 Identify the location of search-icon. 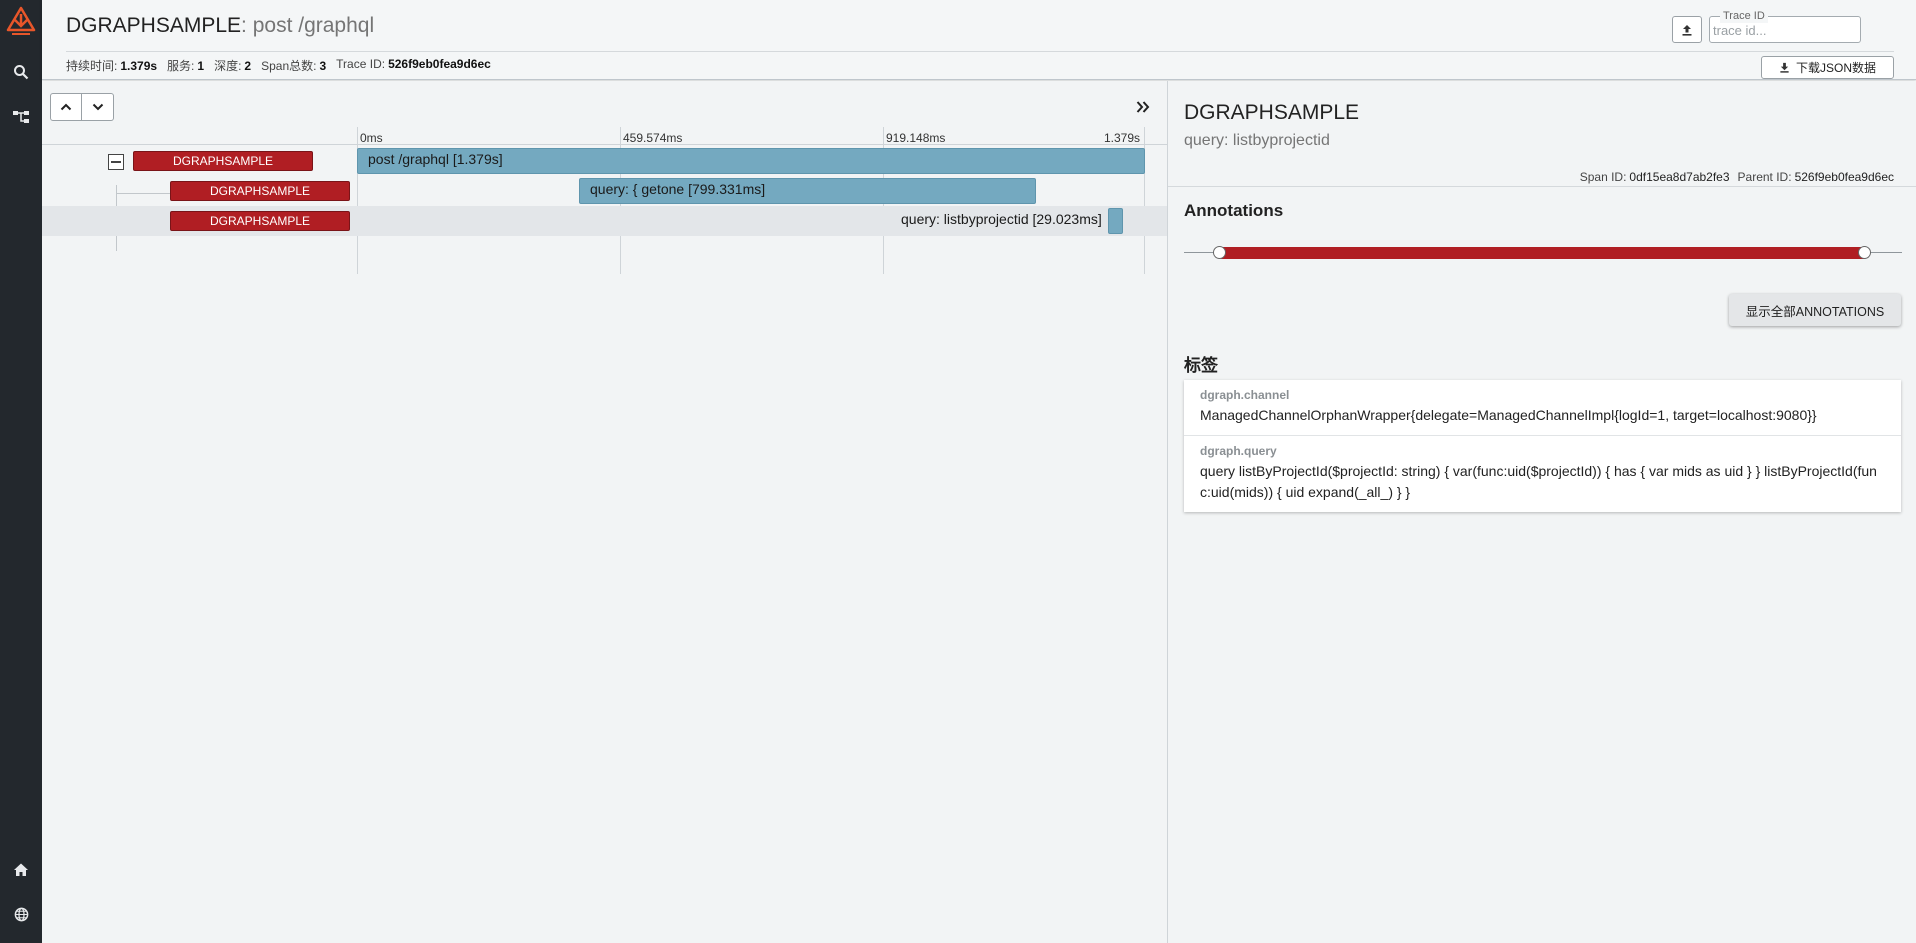
(21, 72).